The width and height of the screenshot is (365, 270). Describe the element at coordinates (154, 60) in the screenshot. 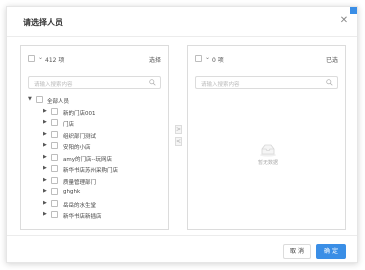

I see `source-selected-label: 选择` at that location.